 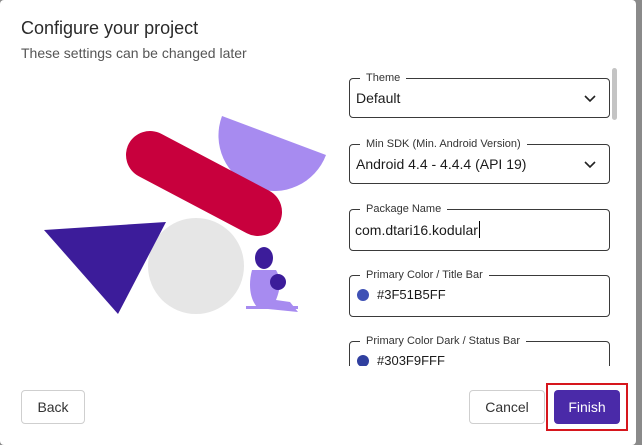 What do you see at coordinates (587, 407) in the screenshot?
I see `finish-highlight-box` at bounding box center [587, 407].